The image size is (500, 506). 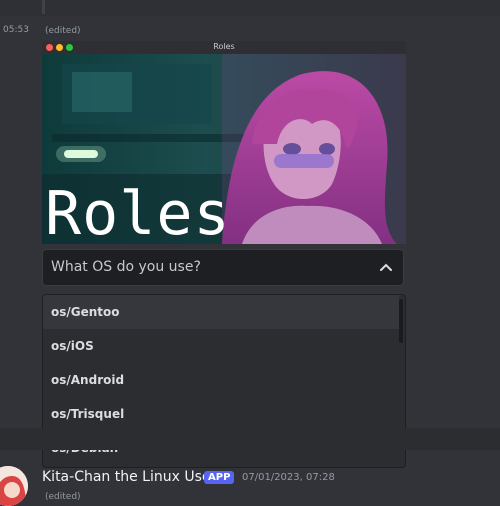 I want to click on message-timestamp: 07/01/2023, 07:28, so click(x=288, y=477).